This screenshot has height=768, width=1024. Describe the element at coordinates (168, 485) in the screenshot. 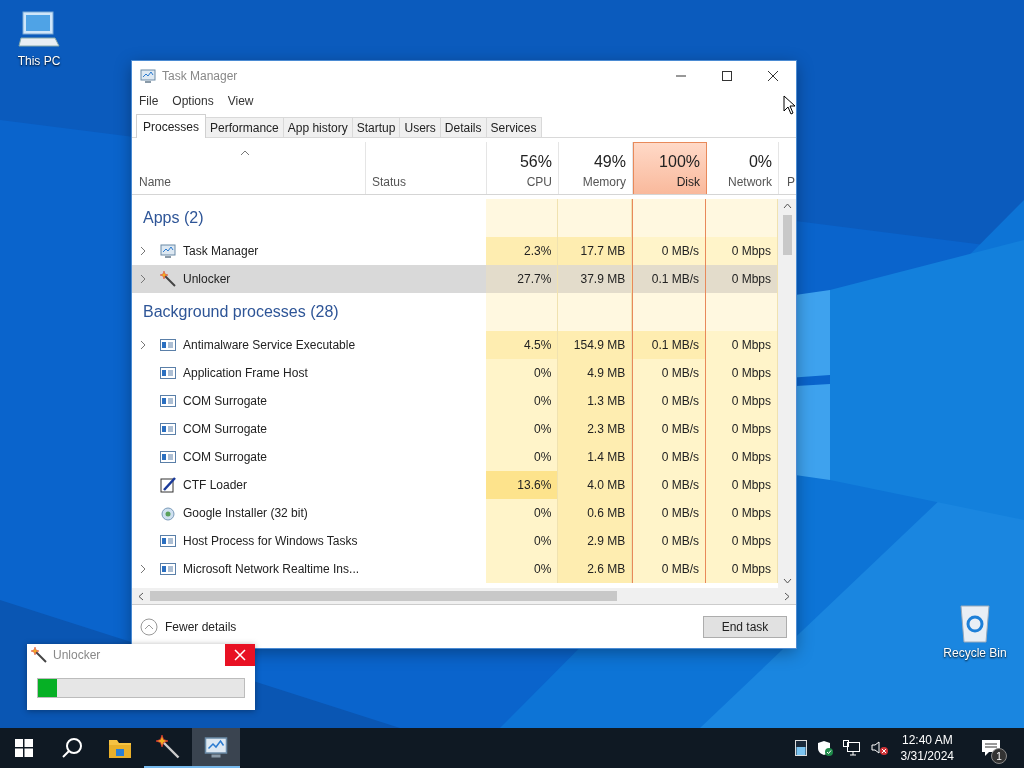

I see `pen-notepad-icon` at that location.